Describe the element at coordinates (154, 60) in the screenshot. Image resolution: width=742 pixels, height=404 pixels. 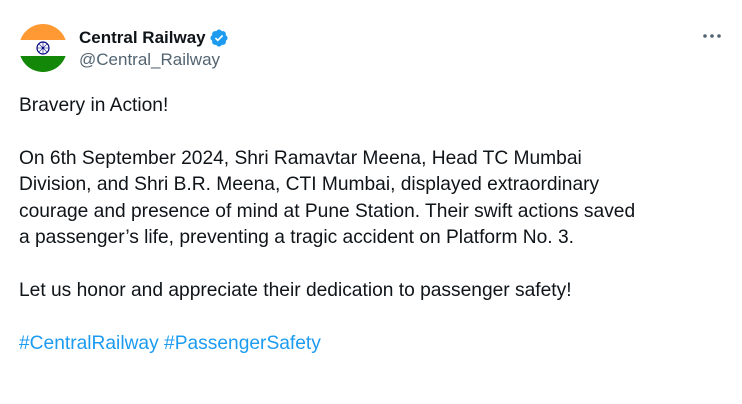
I see `author-handle: @Central_Railway` at that location.